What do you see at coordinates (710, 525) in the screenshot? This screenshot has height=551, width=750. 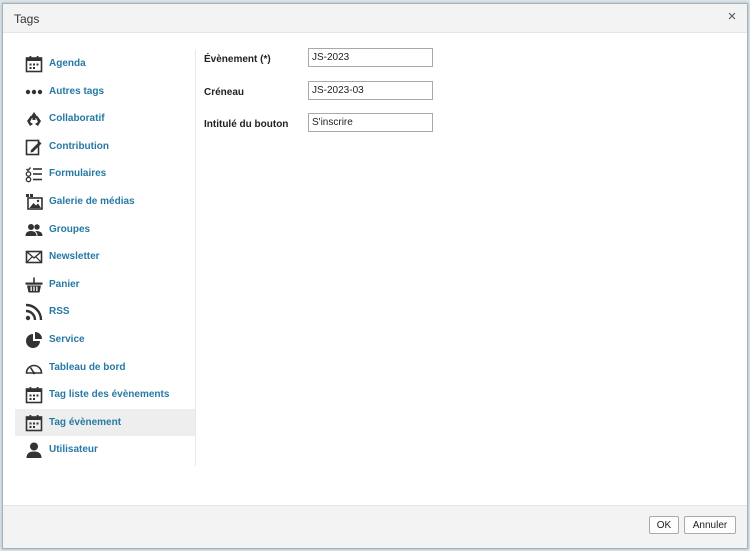 I see `cancel-button: Annuler` at bounding box center [710, 525].